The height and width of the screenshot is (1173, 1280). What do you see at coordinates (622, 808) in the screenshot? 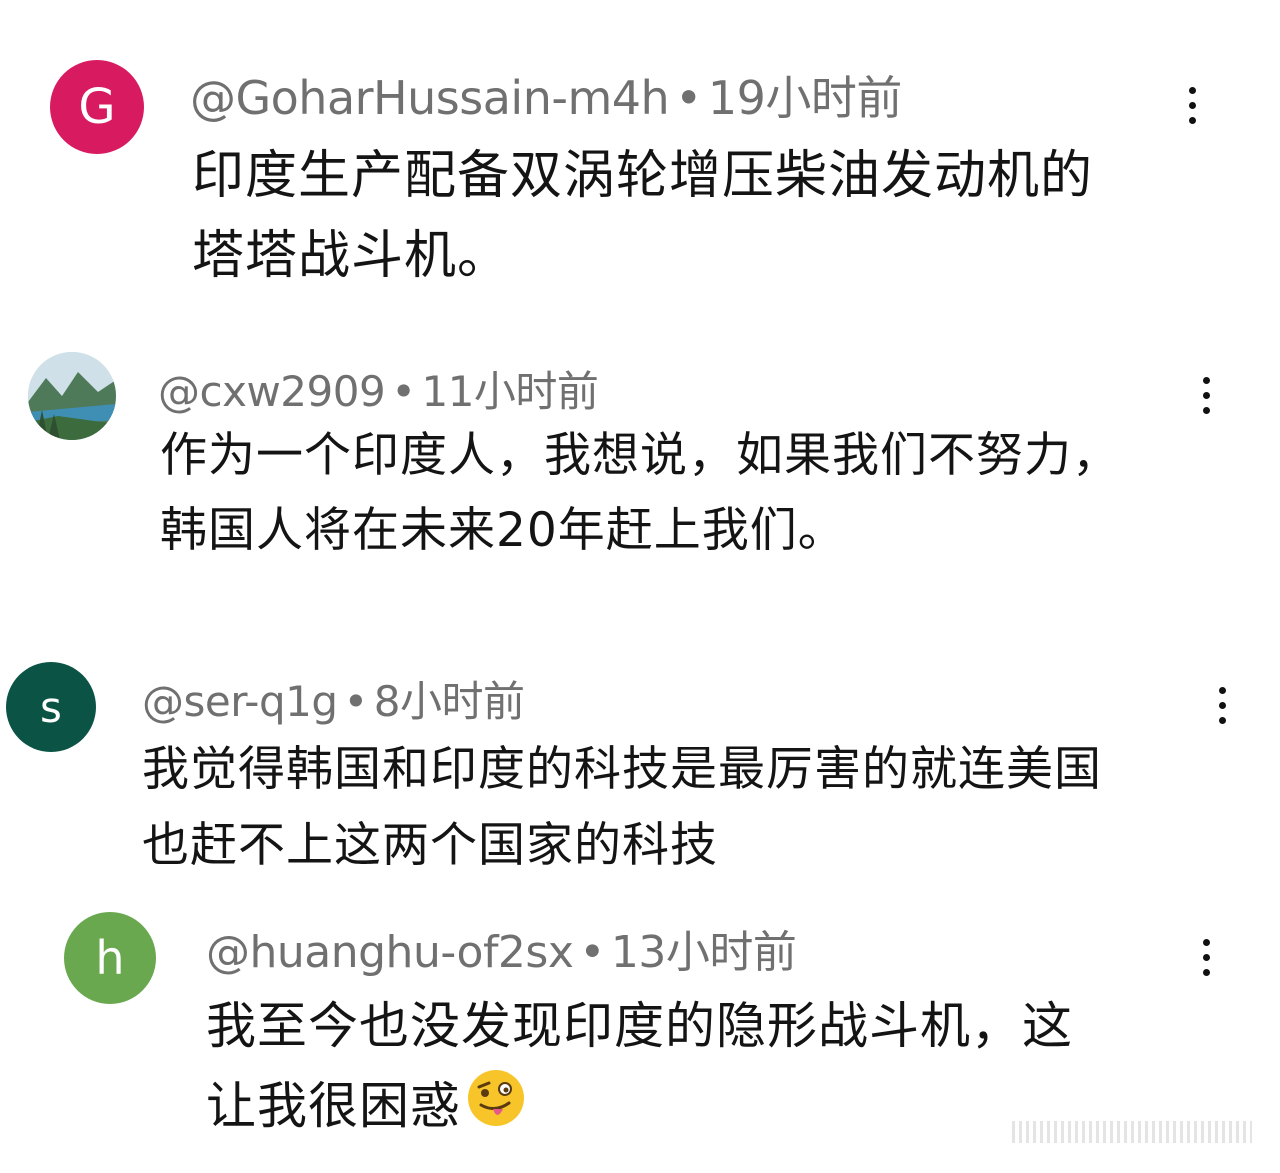
I see `comment-text: 我觉得韩国和印度的科技是最厉害的就连美国 也赶不上这两个国家的科技` at bounding box center [622, 808].